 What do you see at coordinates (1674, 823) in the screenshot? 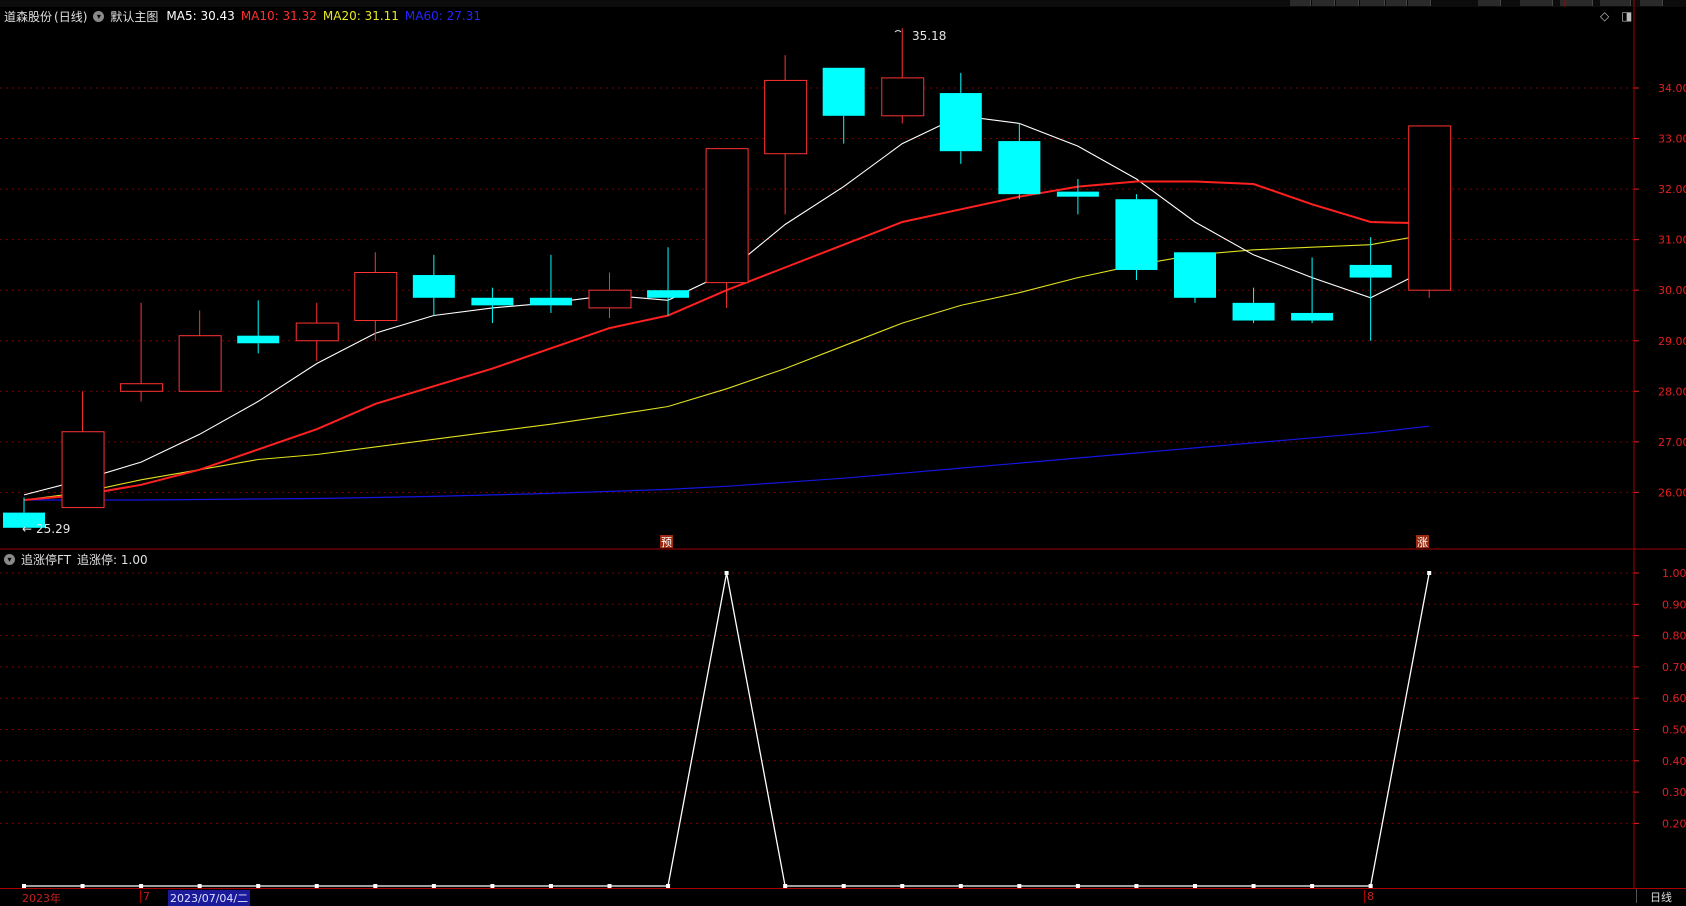
I see `axis-label: 0.20` at bounding box center [1674, 823].